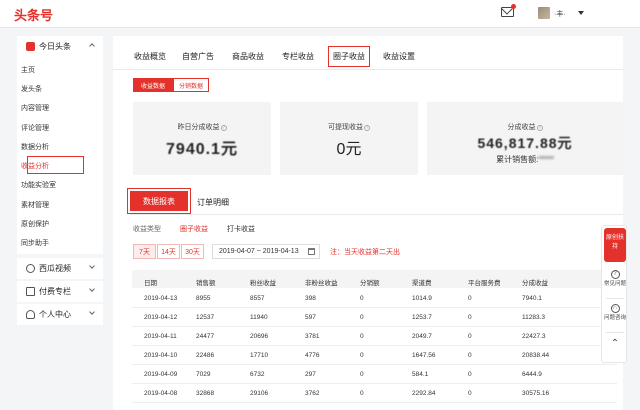 The height and width of the screenshot is (410, 640). Describe the element at coordinates (532, 374) in the screenshot. I see `cell-share: 6444.9` at that location.